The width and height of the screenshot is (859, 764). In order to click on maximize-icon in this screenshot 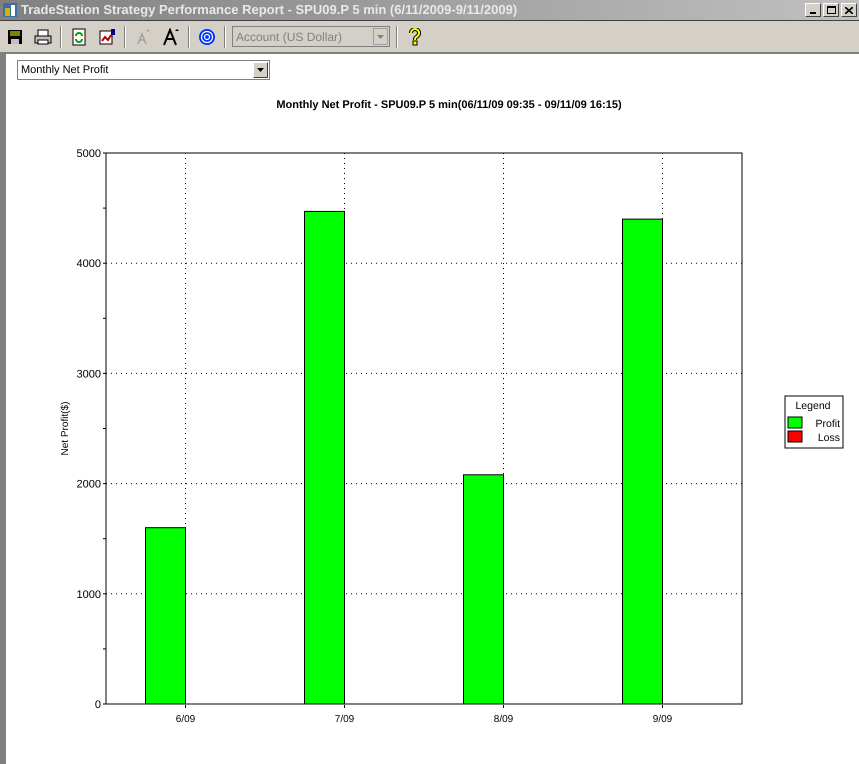, I will do `click(831, 10)`.